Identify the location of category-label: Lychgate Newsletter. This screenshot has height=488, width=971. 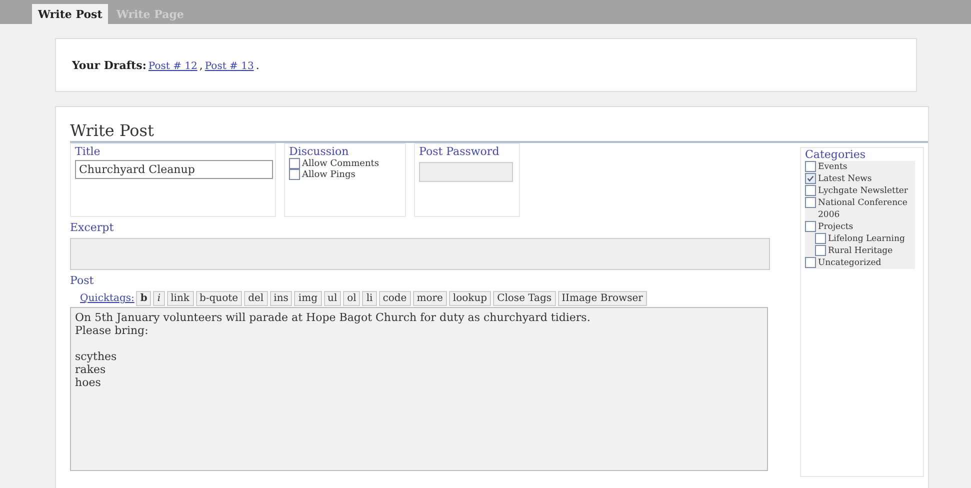
(863, 191).